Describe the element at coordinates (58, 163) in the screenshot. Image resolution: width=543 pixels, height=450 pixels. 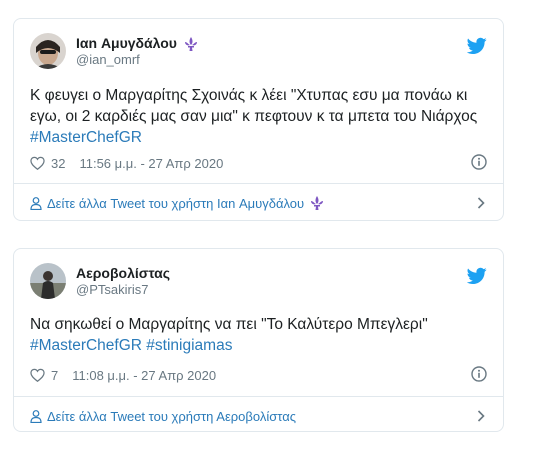
I see `like-count: 32` at that location.